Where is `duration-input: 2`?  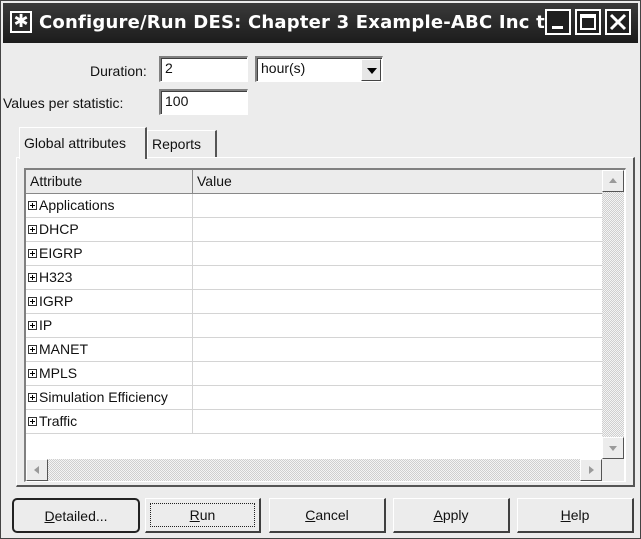
duration-input: 2 is located at coordinates (203, 69).